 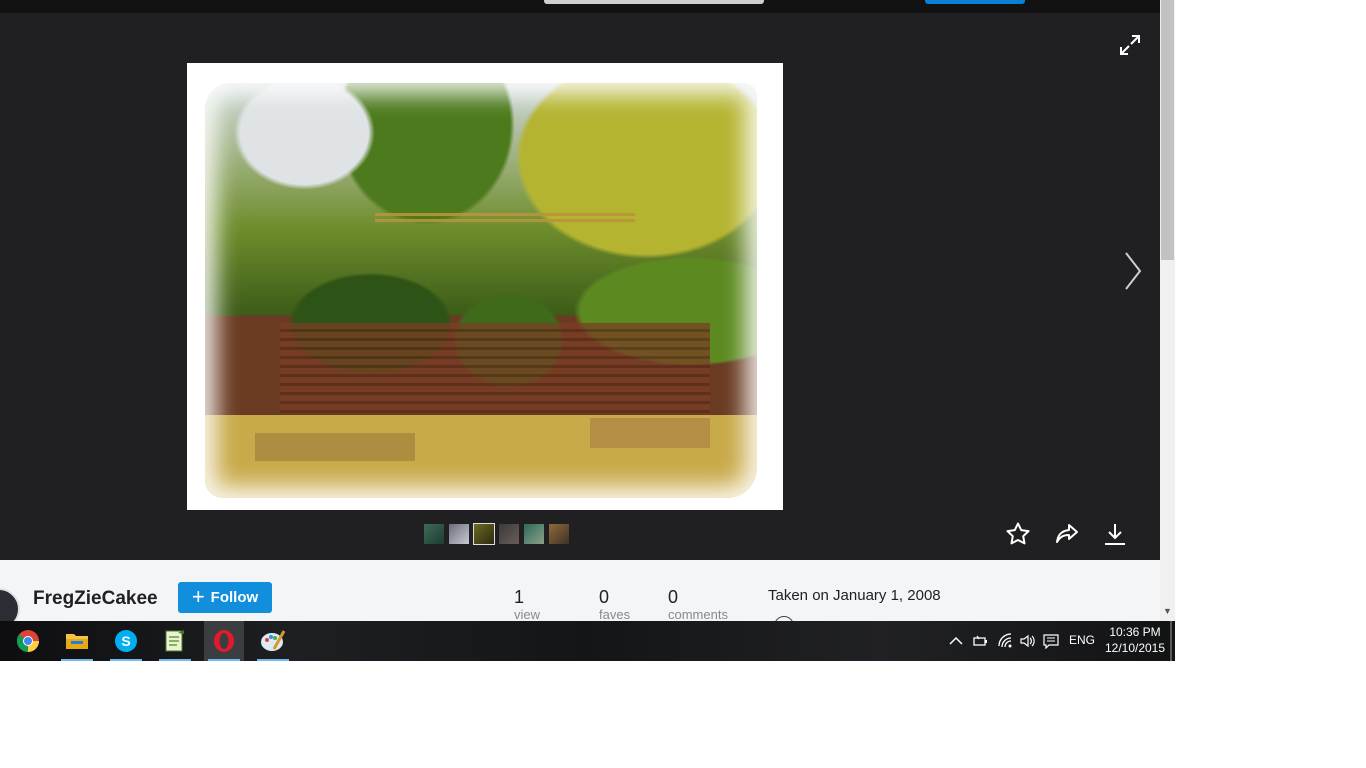 I want to click on username-link: FregZieCakee, so click(x=95, y=599).